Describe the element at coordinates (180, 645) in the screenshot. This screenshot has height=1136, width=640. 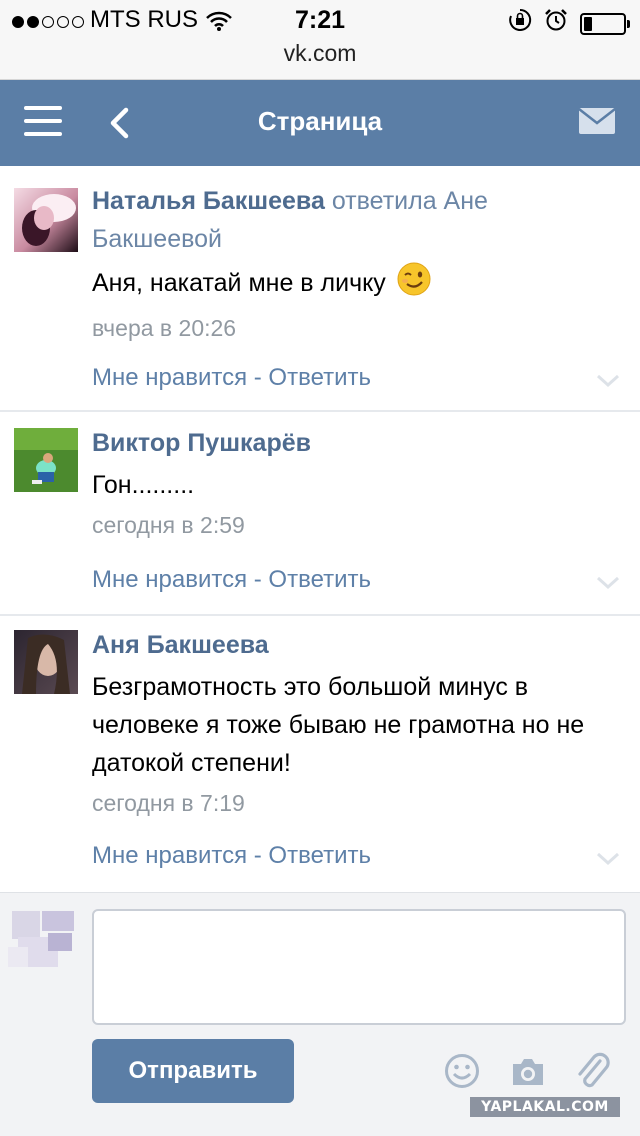
I see `author-name: Аня Бакшеева` at that location.